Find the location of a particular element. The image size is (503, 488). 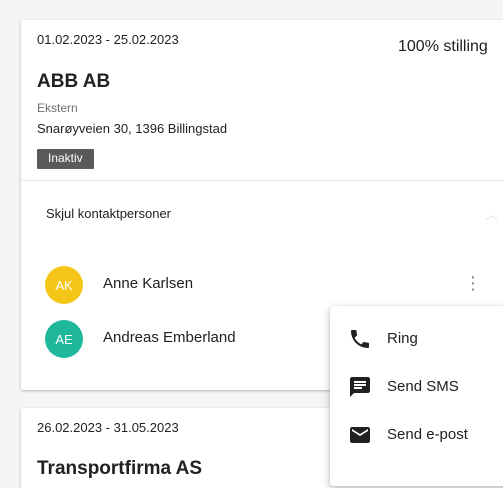

chevron-up-icon: ︿ is located at coordinates (492, 214).